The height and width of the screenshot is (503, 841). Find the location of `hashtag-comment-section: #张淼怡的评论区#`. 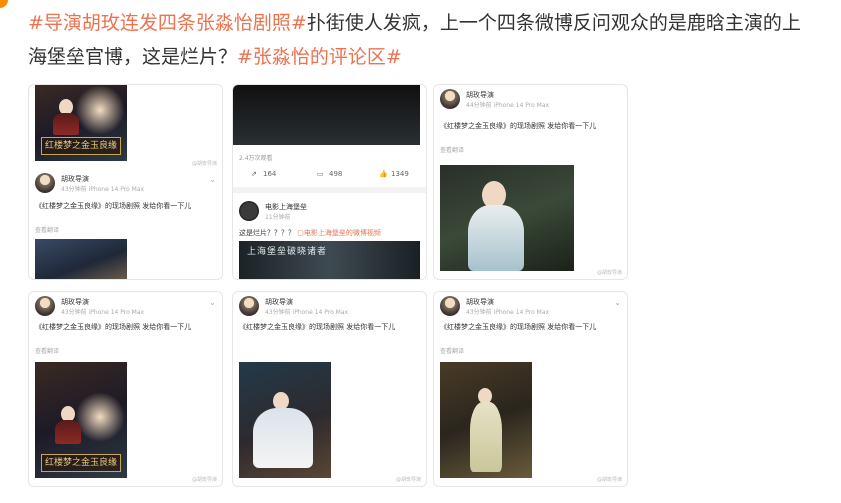

hashtag-comment-section: #张淼怡的评论区# is located at coordinates (319, 57).